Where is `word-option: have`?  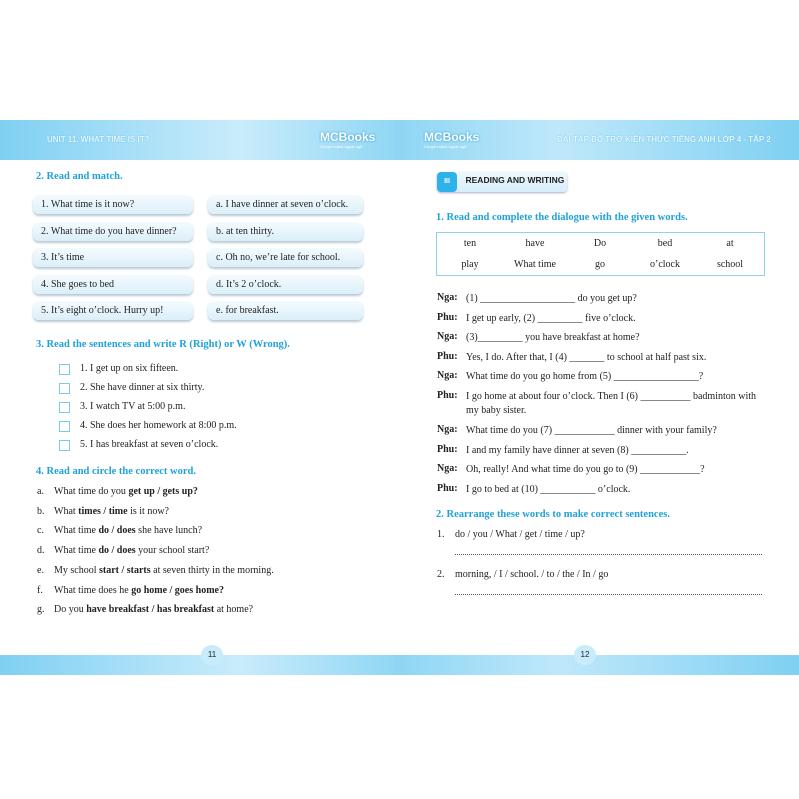 word-option: have is located at coordinates (535, 243).